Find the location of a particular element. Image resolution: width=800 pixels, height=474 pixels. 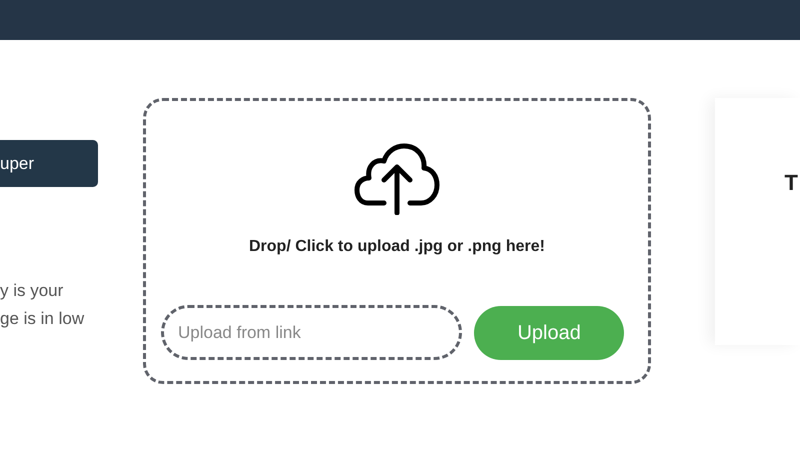

link-field: Upload from link is located at coordinates (311, 332).